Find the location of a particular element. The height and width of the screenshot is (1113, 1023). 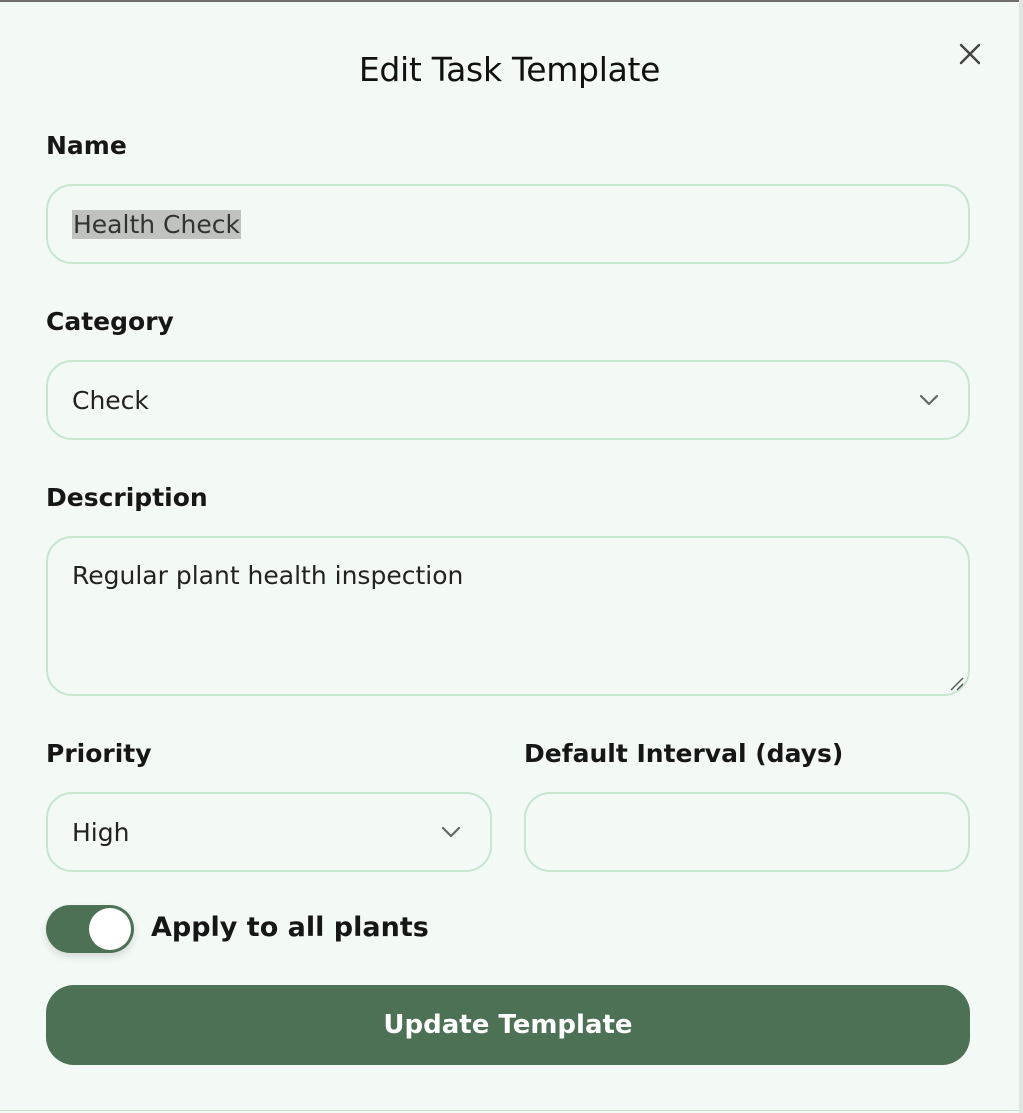

backdrop-edge-right is located at coordinates (1021, 556).